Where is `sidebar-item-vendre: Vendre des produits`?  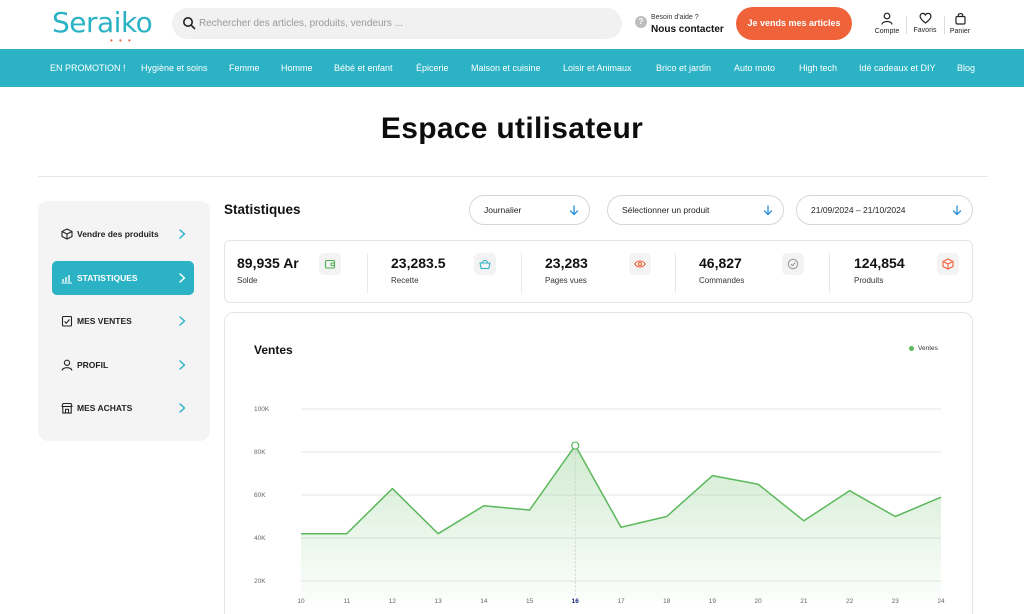
sidebar-item-vendre: Vendre des produits is located at coordinates (123, 234).